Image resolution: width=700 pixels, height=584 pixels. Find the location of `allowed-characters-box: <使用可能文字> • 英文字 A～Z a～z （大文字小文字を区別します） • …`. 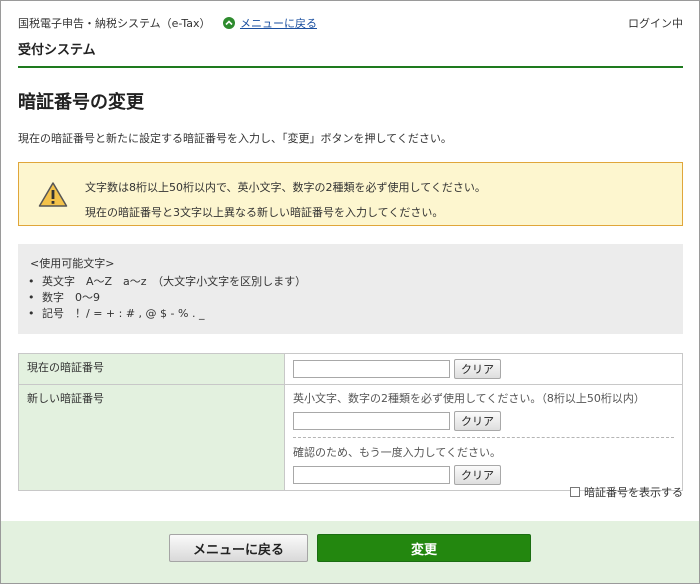

allowed-characters-box: <使用可能文字> • 英文字 A～Z a～z （大文字小文字を区別します） • … is located at coordinates (350, 289).